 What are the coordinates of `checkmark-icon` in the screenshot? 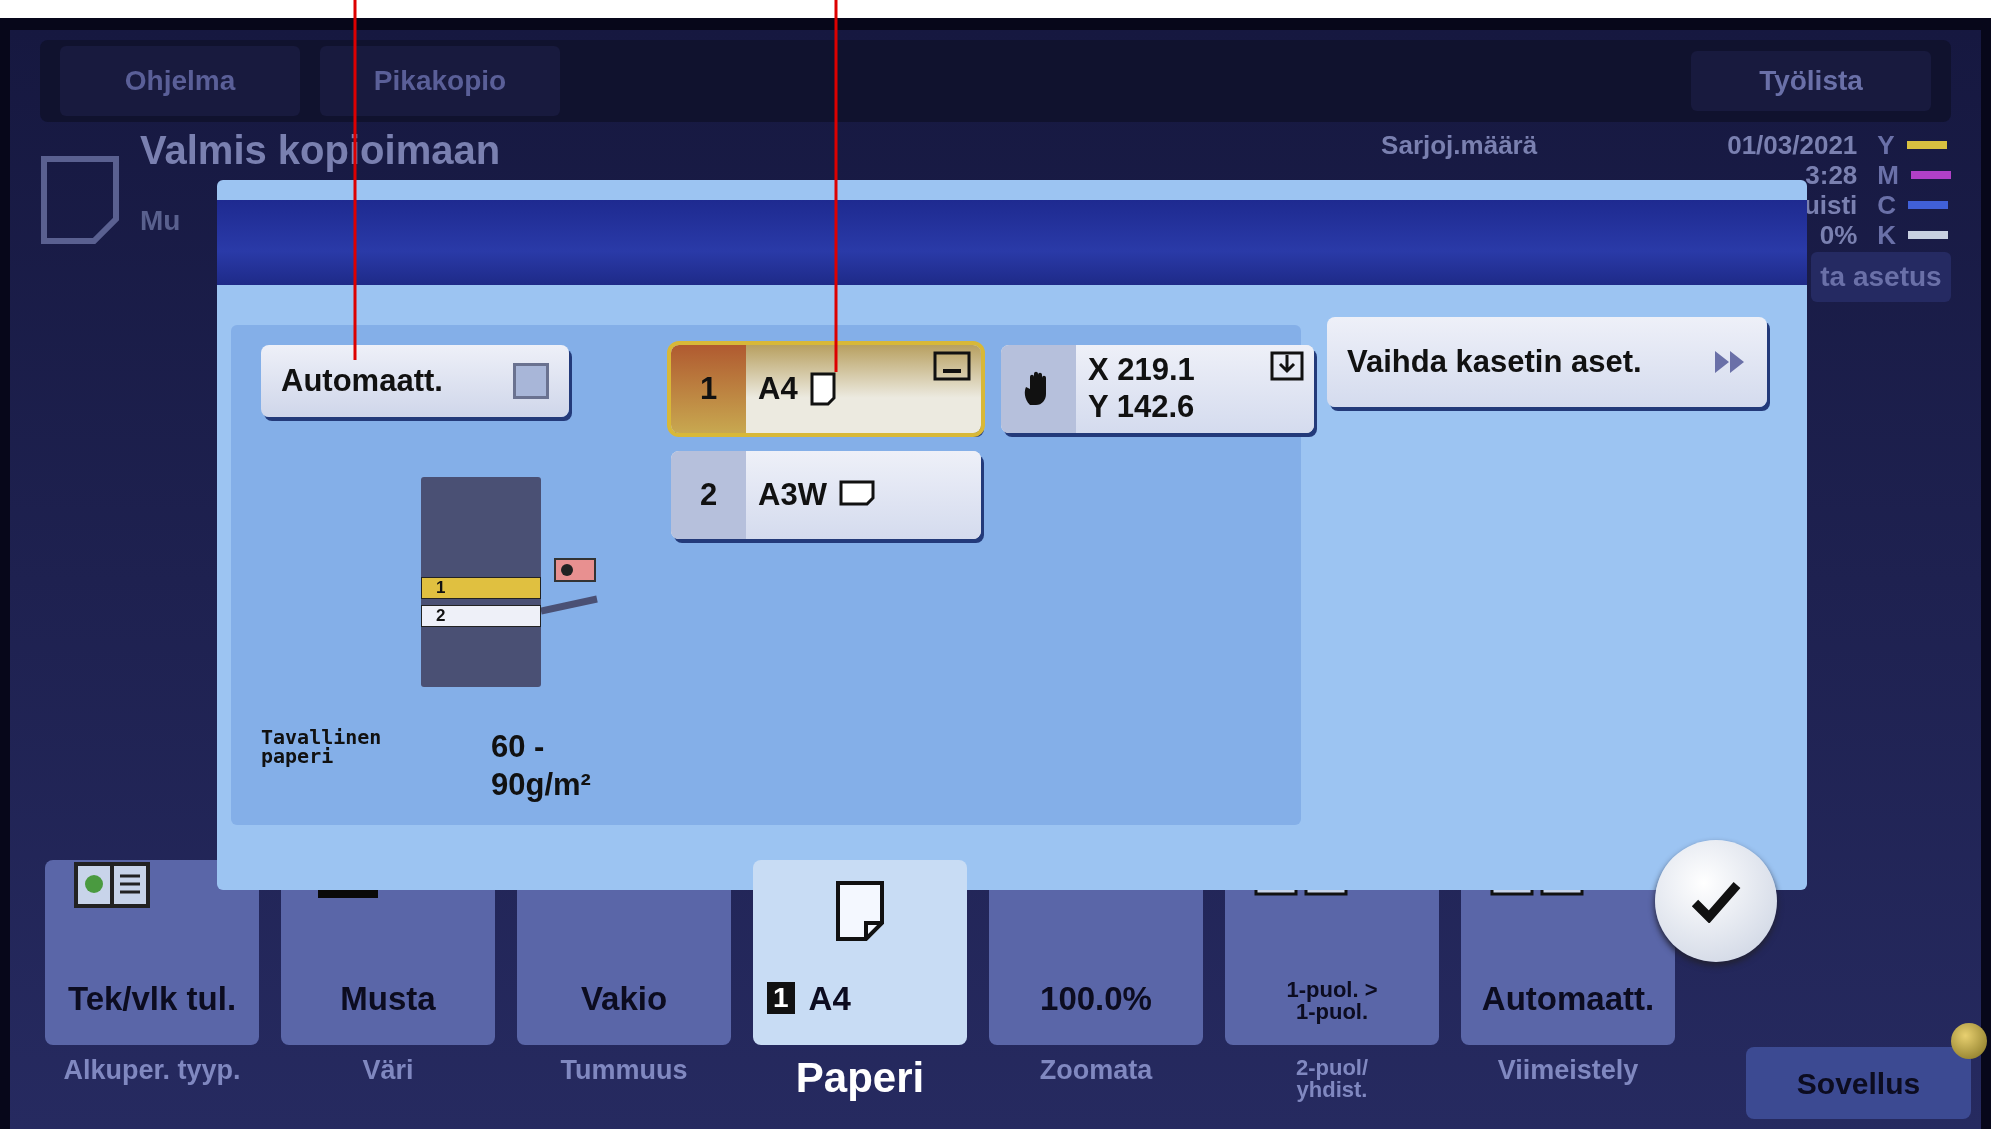 It's located at (1716, 901).